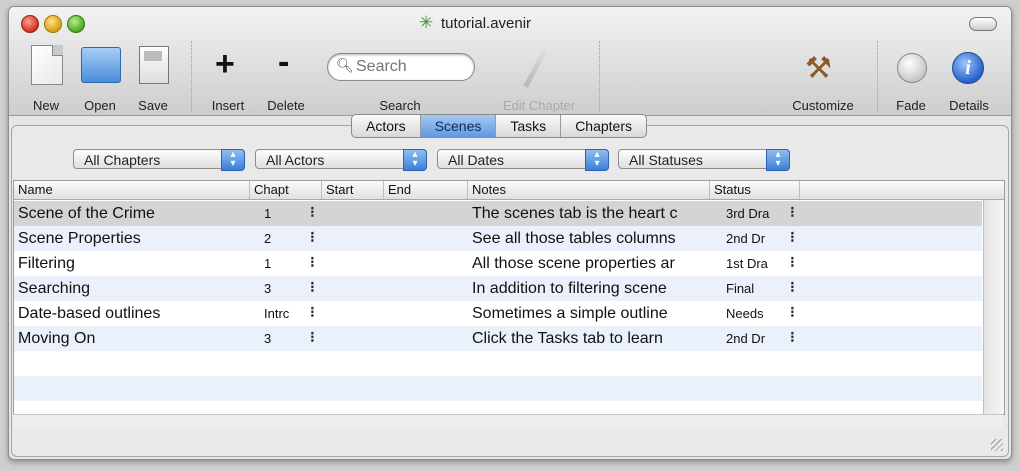 The height and width of the screenshot is (471, 1020). What do you see at coordinates (284, 62) in the screenshot?
I see `minus-icon: -` at bounding box center [284, 62].